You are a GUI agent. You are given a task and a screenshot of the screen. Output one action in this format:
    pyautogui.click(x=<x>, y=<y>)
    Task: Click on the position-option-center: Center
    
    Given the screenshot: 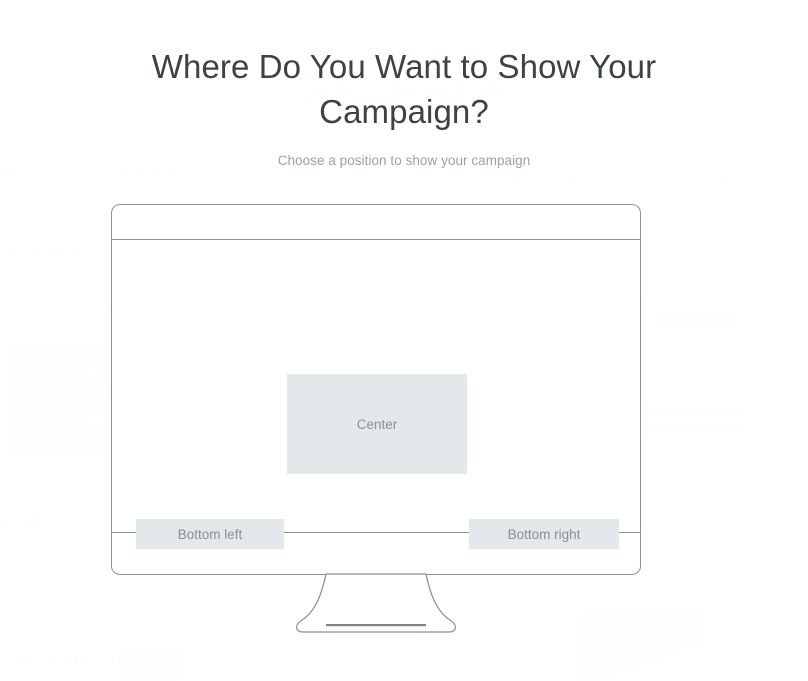 What is the action you would take?
    pyautogui.click(x=377, y=424)
    